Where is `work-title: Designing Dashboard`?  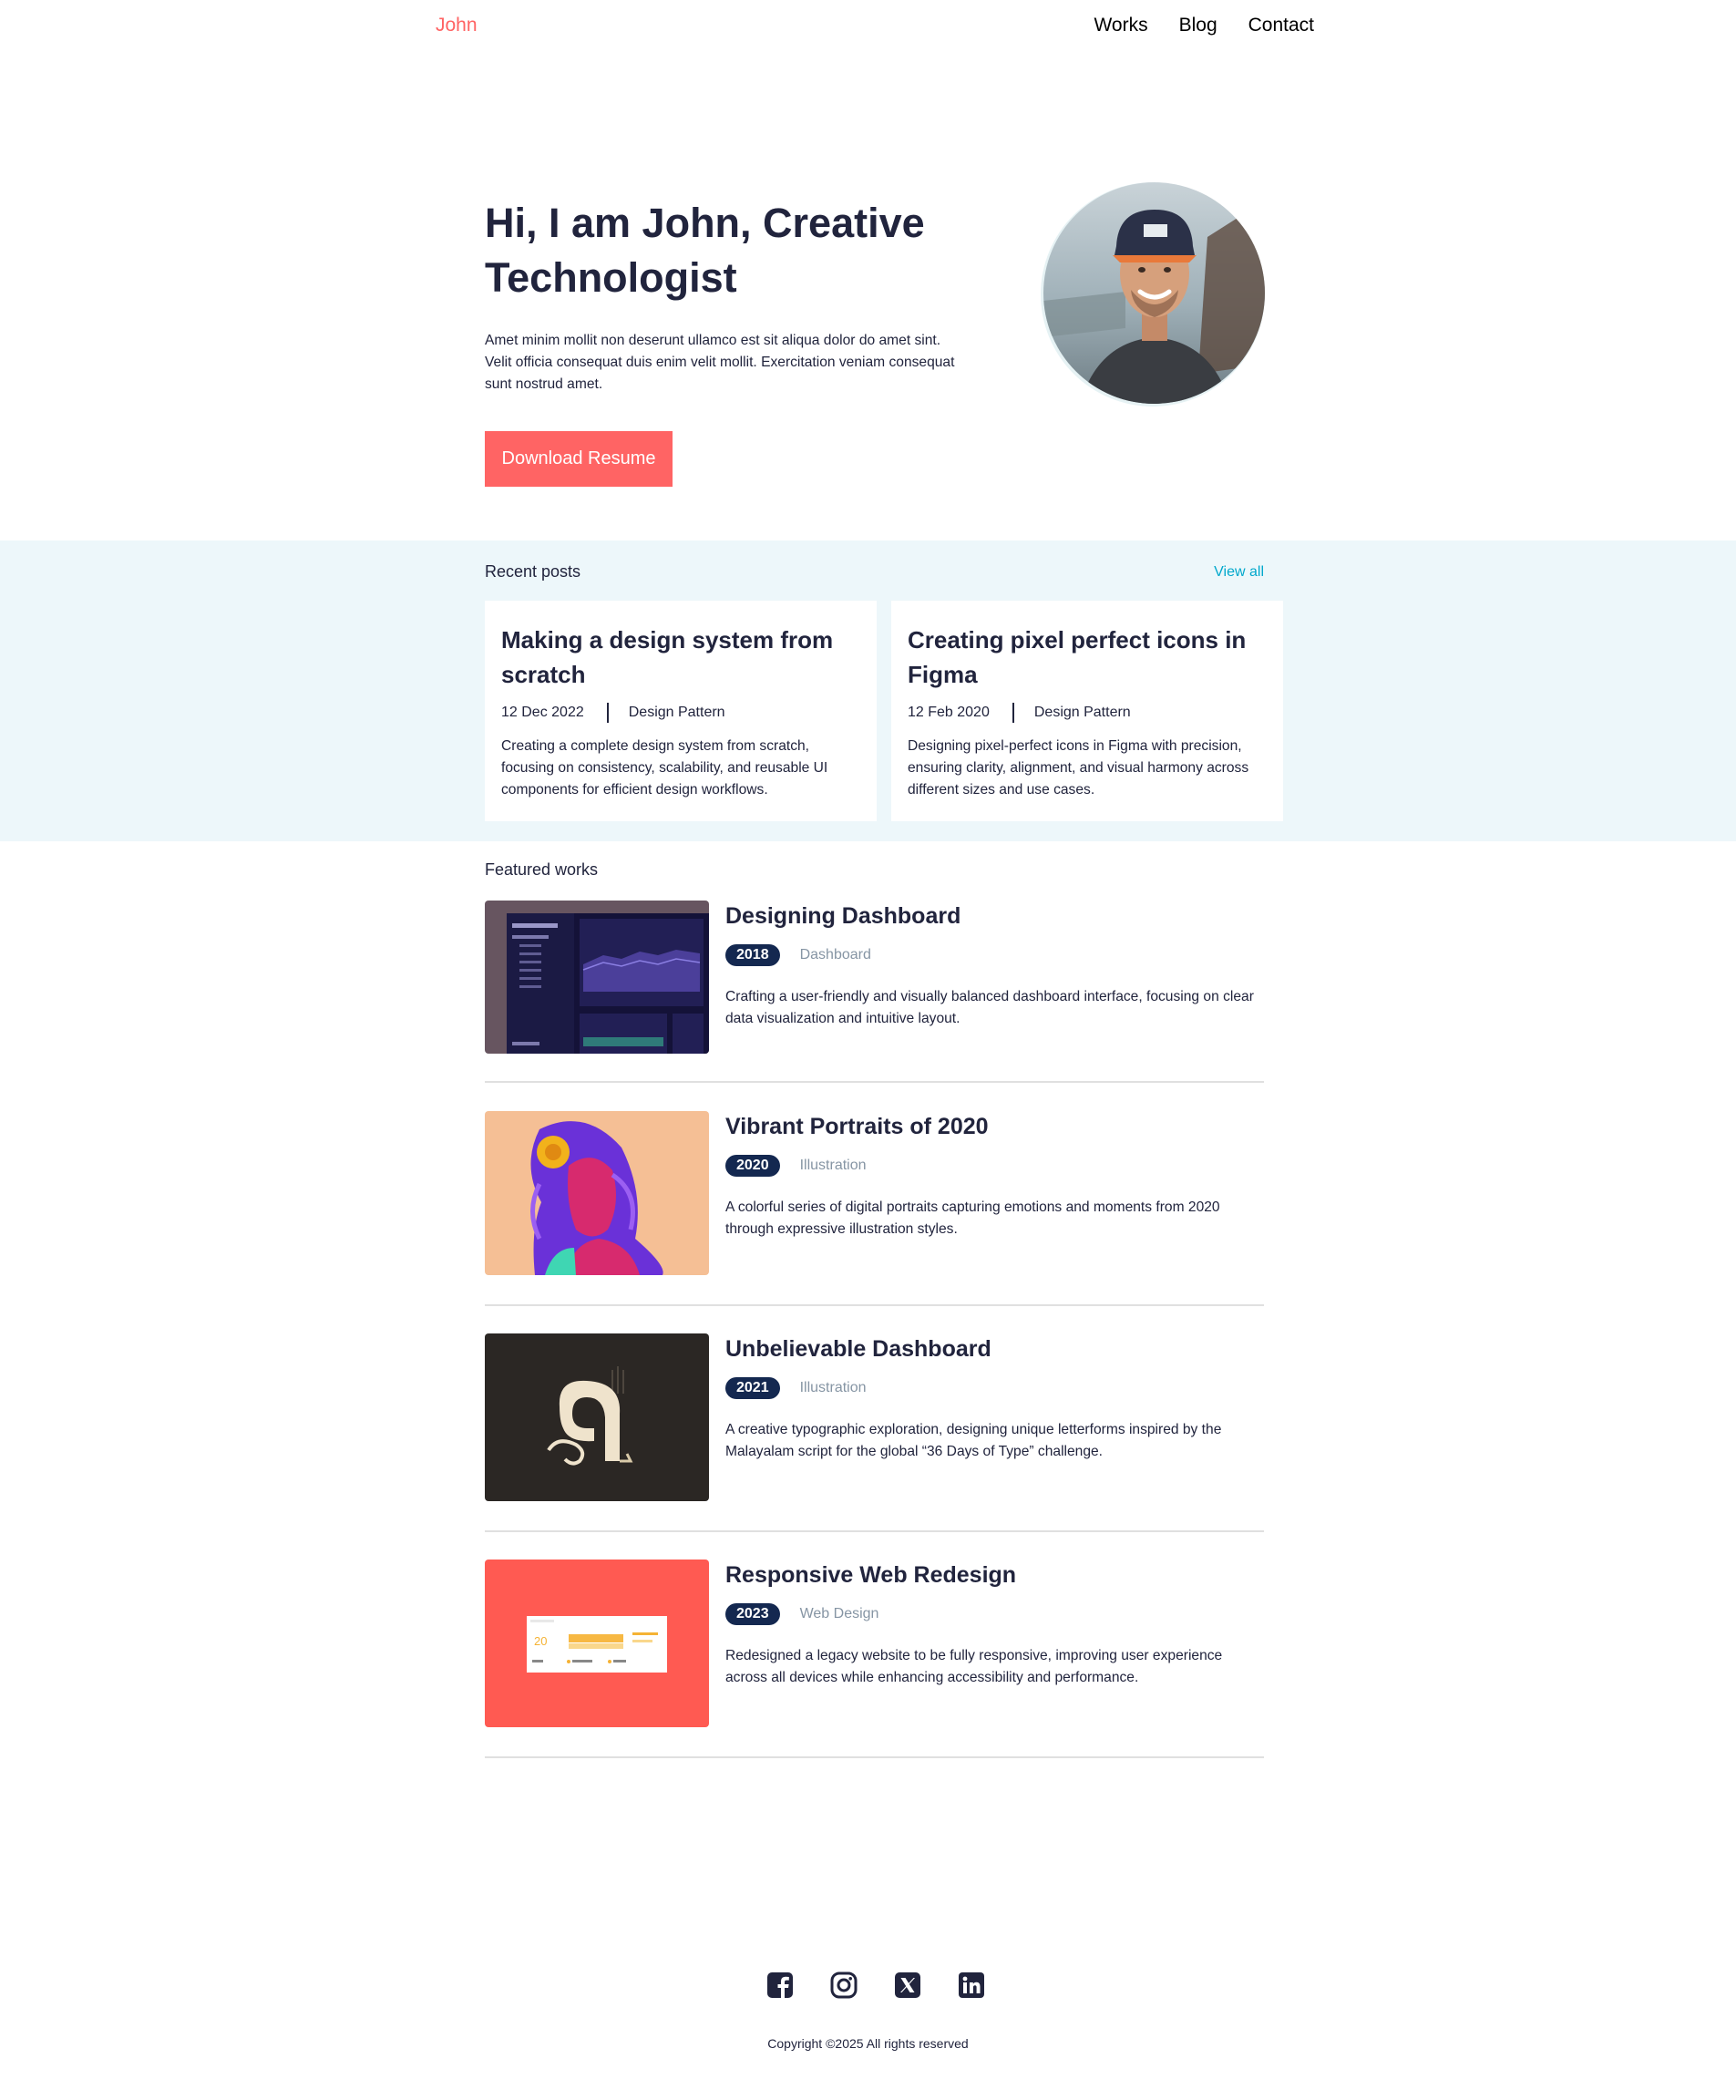 work-title: Designing Dashboard is located at coordinates (994, 916).